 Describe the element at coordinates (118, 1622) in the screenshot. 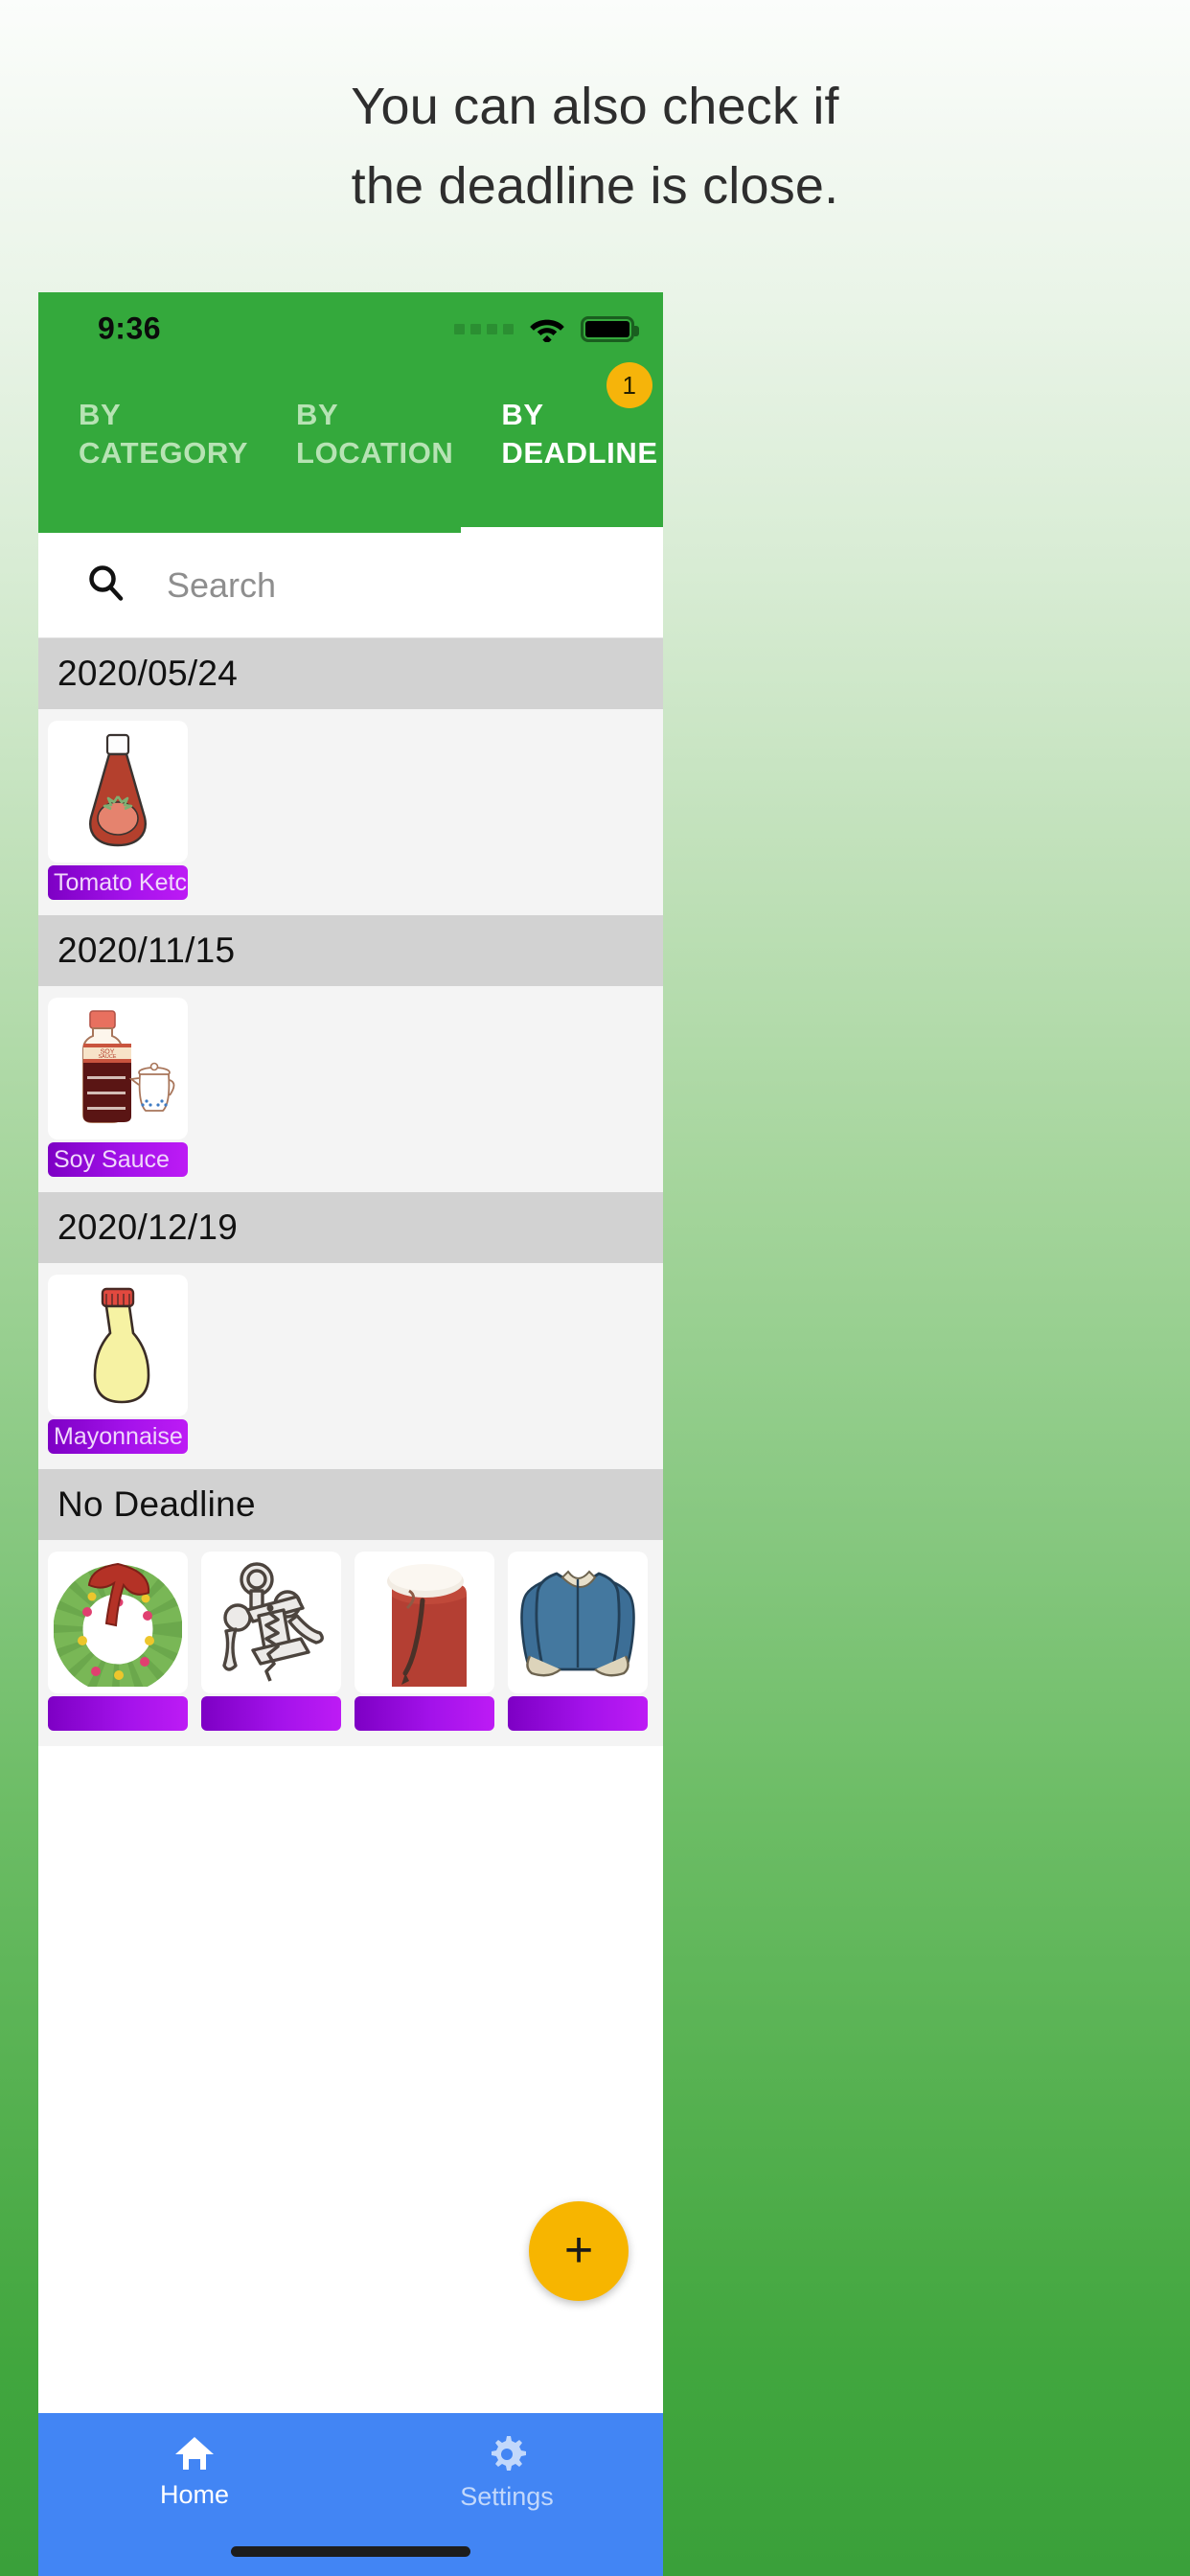

I see `christmas-wreath-image` at that location.